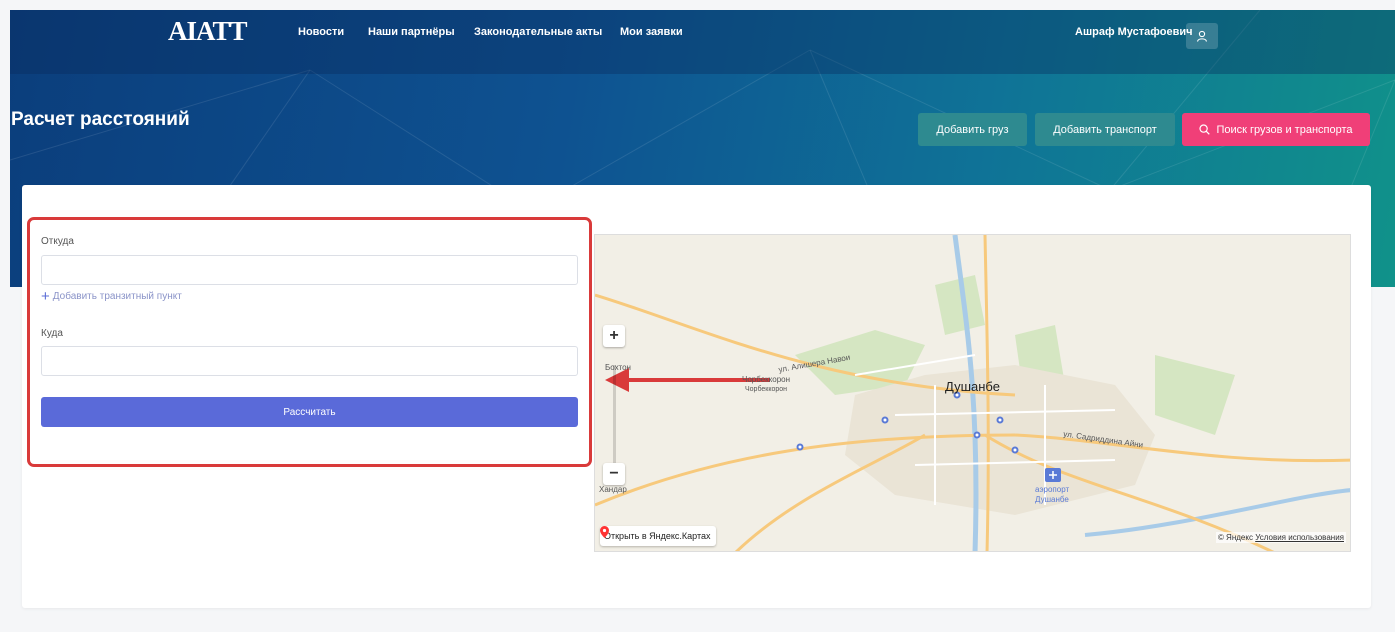 This screenshot has height=632, width=1395. What do you see at coordinates (309, 270) in the screenshot?
I see `from-input` at bounding box center [309, 270].